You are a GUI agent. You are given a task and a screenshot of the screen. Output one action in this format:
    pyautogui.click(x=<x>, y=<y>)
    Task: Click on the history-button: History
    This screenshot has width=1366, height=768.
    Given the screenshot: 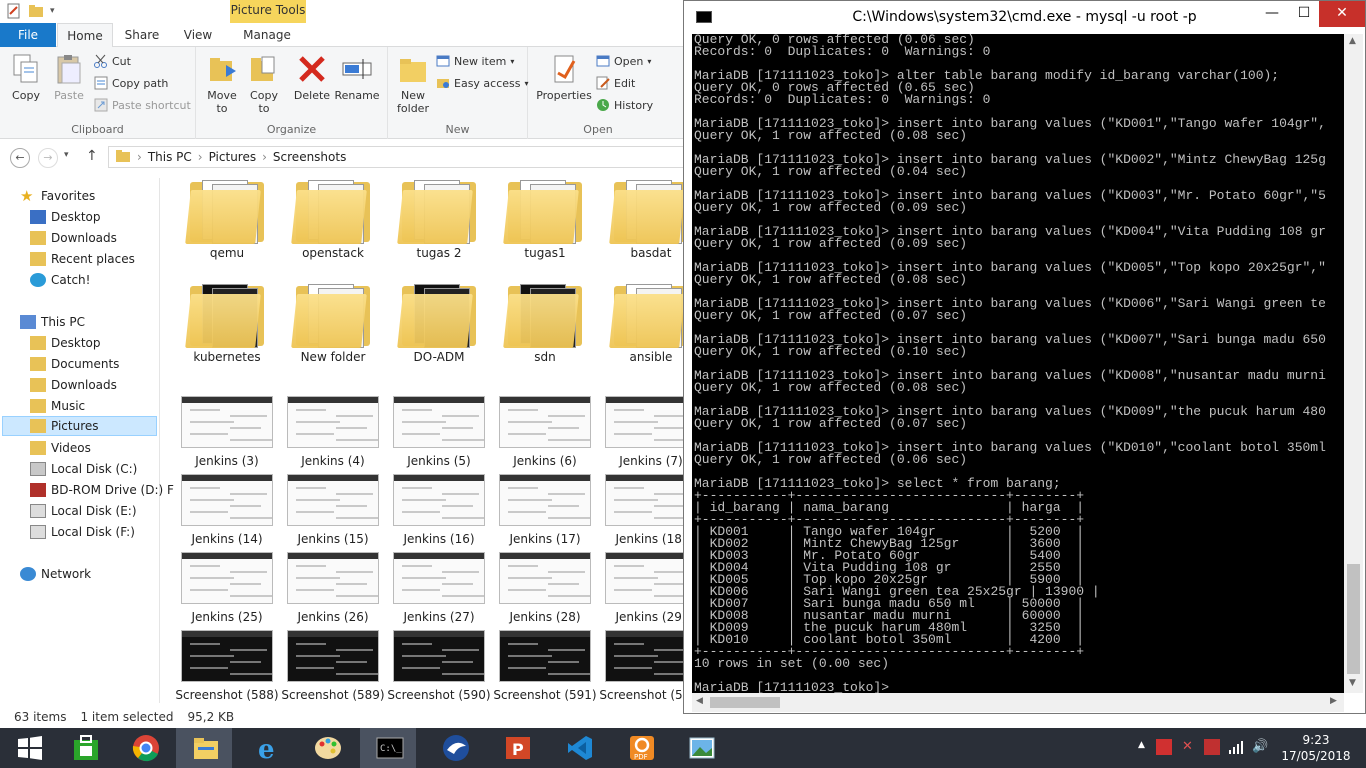 What is the action you would take?
    pyautogui.click(x=624, y=105)
    